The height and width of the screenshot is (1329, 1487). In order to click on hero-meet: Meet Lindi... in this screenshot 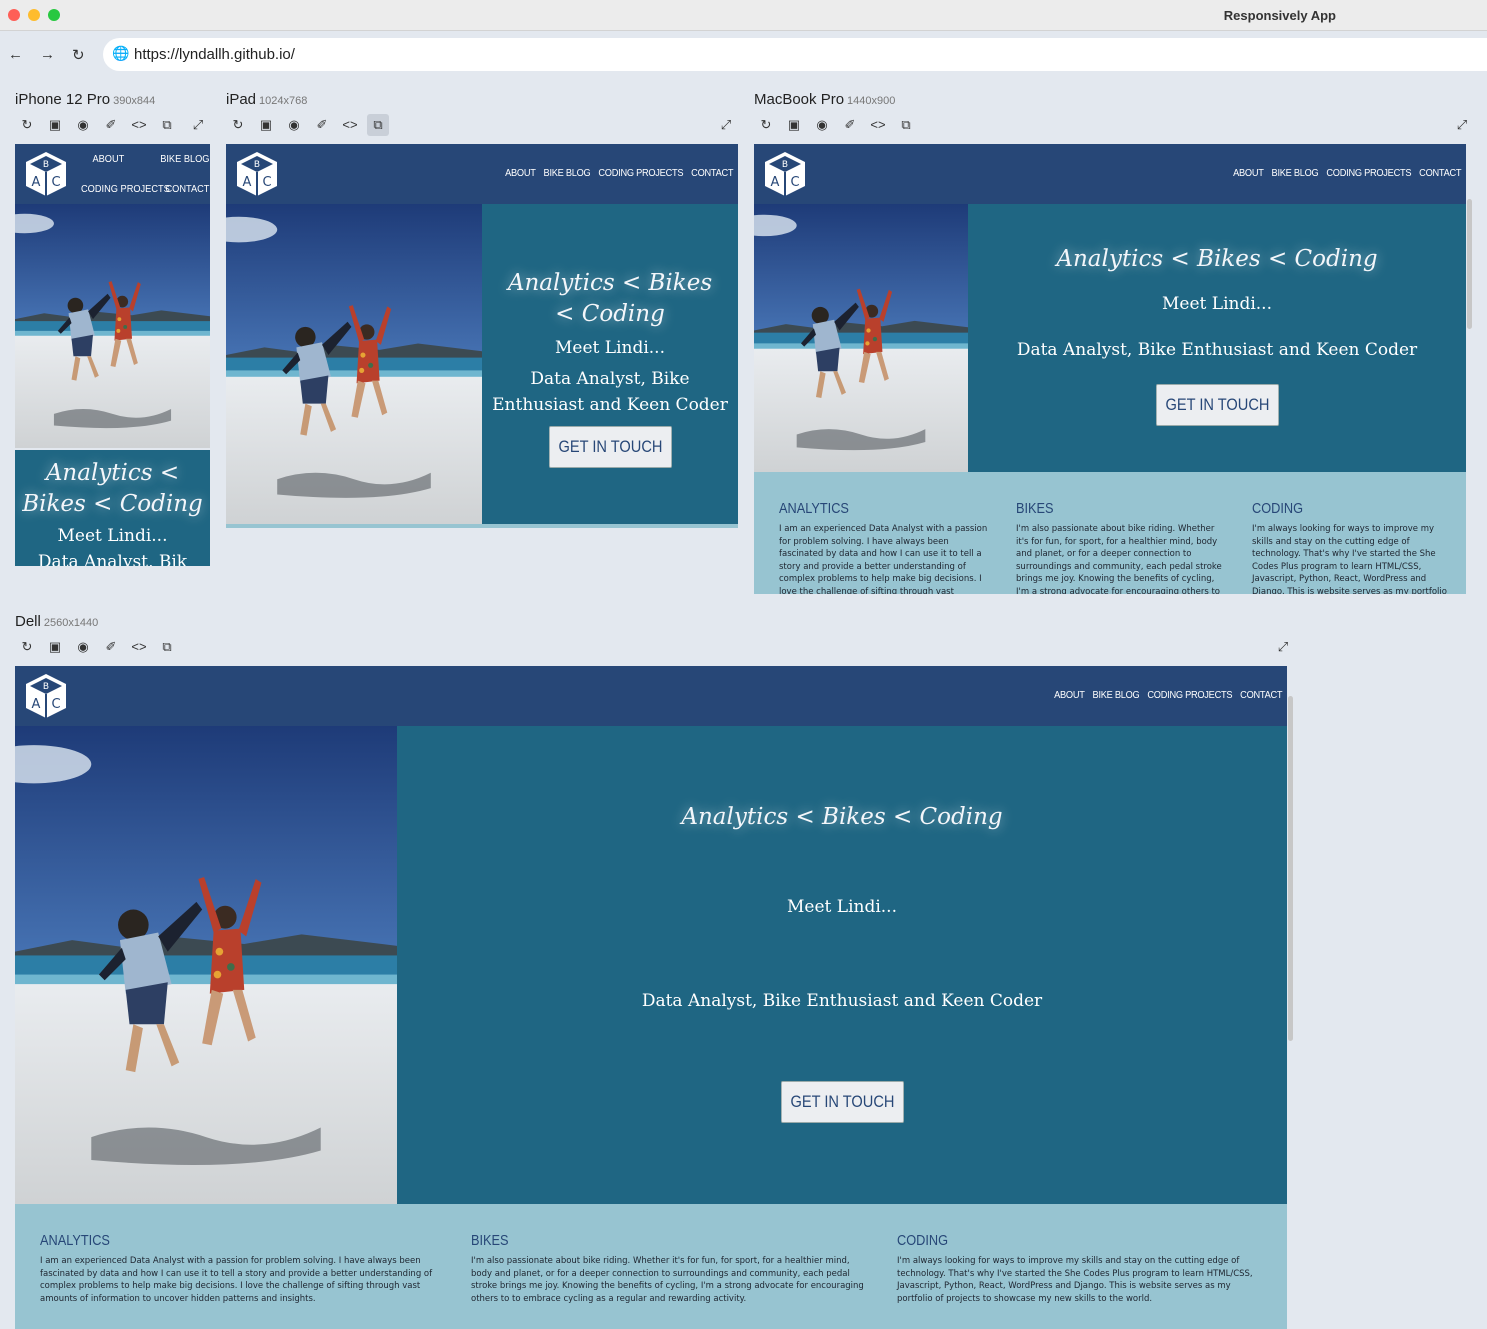, I will do `click(1217, 304)`.